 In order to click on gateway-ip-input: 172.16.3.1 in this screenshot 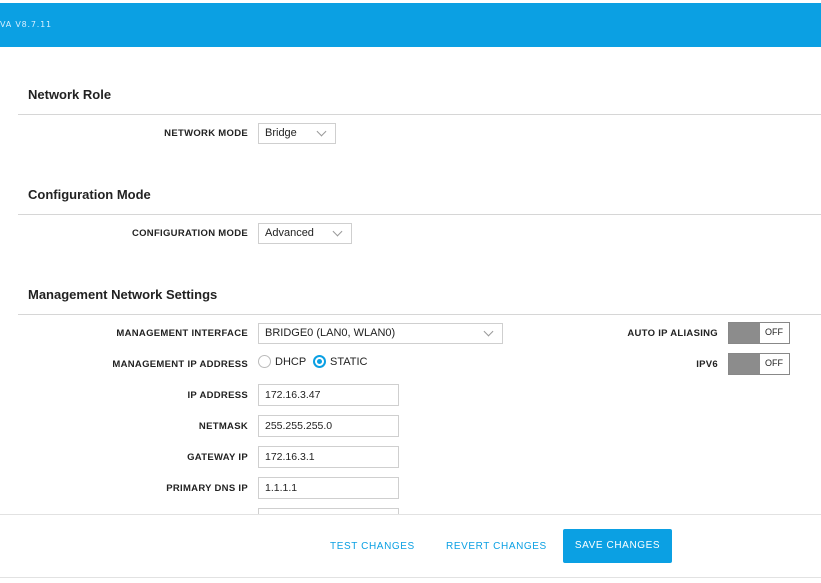, I will do `click(328, 457)`.